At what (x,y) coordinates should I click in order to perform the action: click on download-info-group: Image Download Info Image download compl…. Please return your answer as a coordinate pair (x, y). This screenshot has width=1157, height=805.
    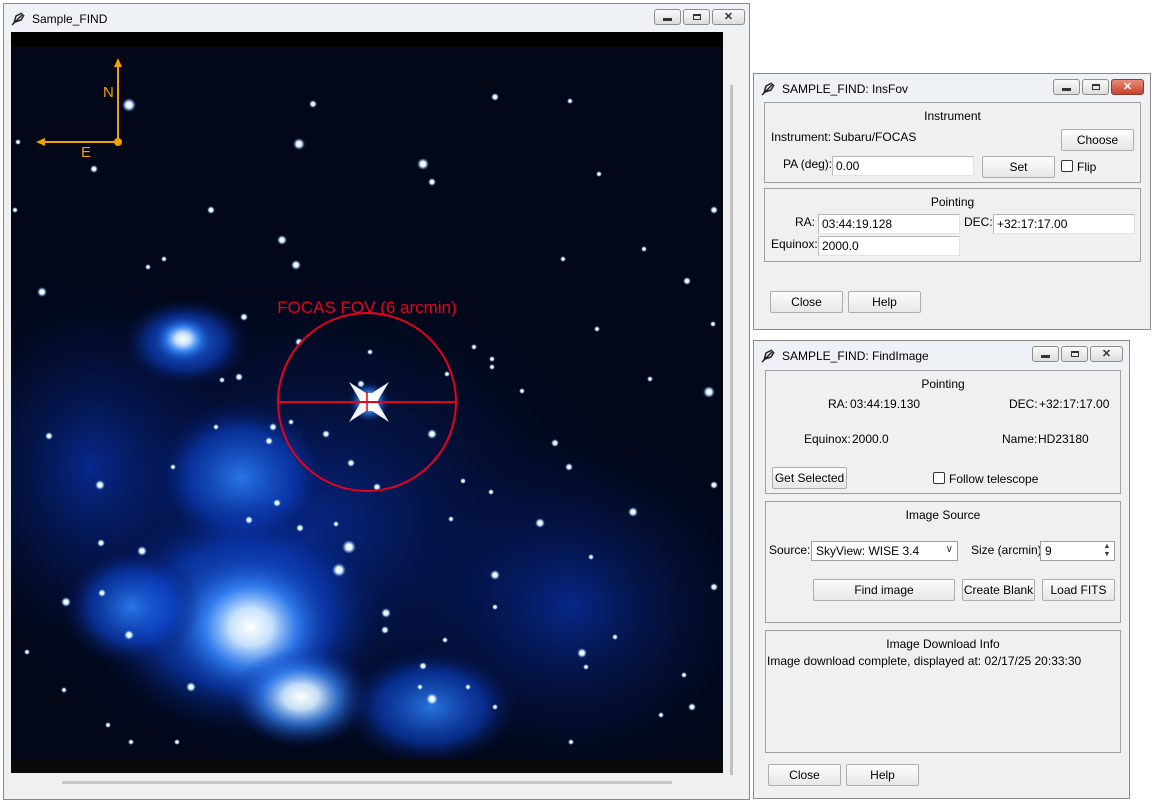
    Looking at the image, I should click on (943, 691).